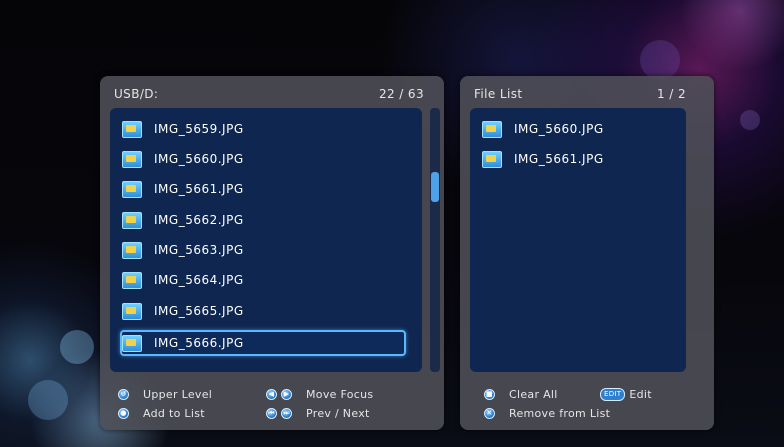 This screenshot has height=447, width=784. Describe the element at coordinates (640, 394) in the screenshot. I see `legend-label: Edit` at that location.